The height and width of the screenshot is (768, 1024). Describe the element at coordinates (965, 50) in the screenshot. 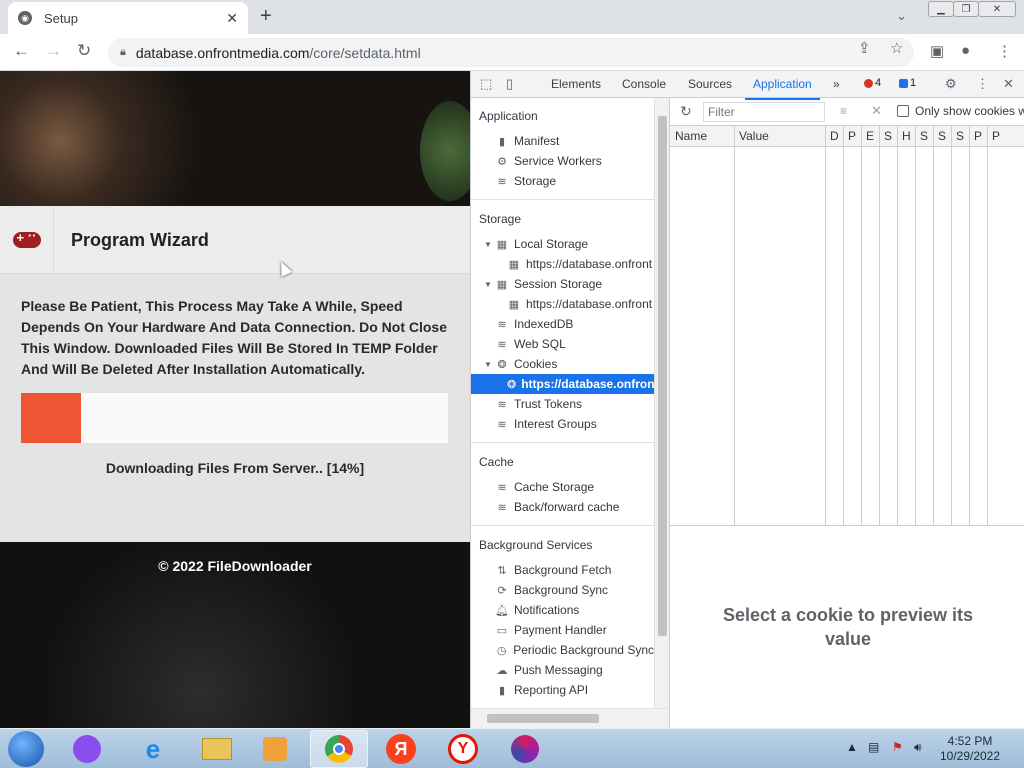

I see `profile-avatar-icon: ●` at that location.